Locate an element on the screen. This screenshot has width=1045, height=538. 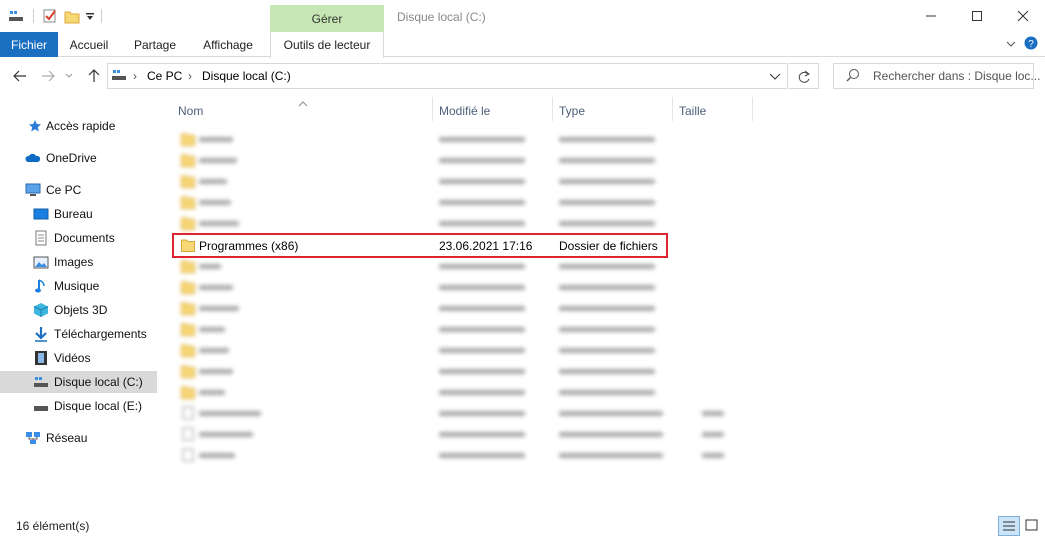
sort-ascending-icon is located at coordinates (303, 101).